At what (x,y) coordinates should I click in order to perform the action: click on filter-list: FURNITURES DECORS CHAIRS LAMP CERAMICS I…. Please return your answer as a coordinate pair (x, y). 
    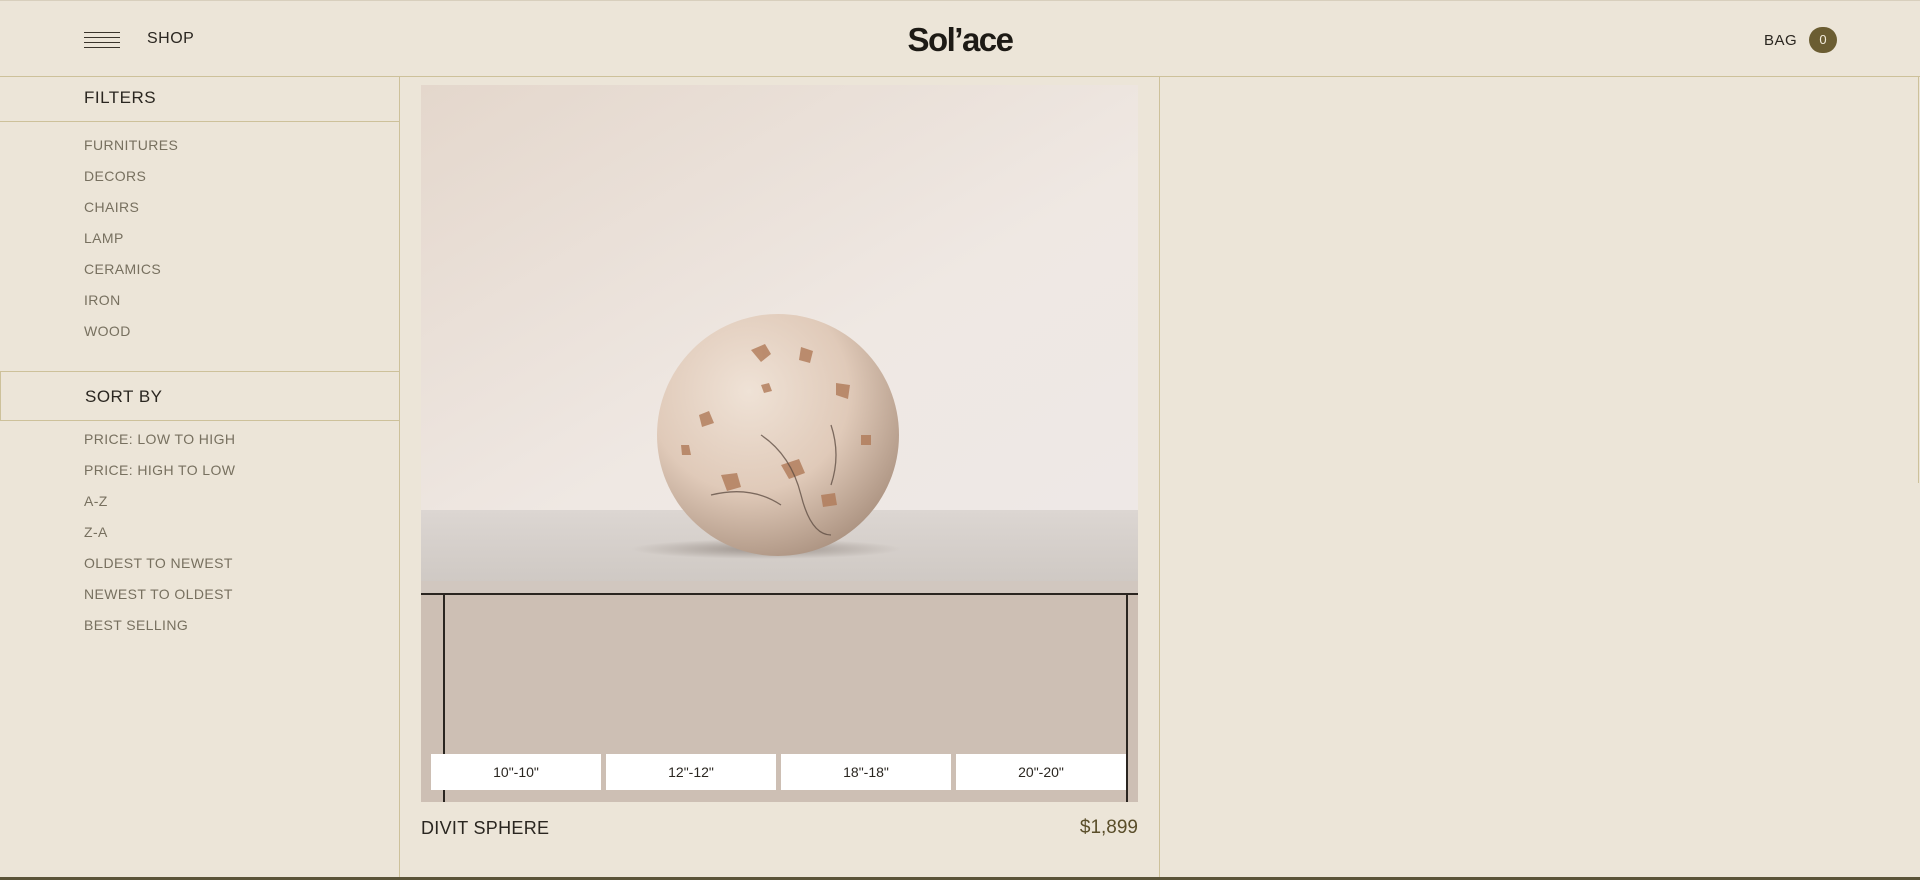
    Looking at the image, I should click on (131, 238).